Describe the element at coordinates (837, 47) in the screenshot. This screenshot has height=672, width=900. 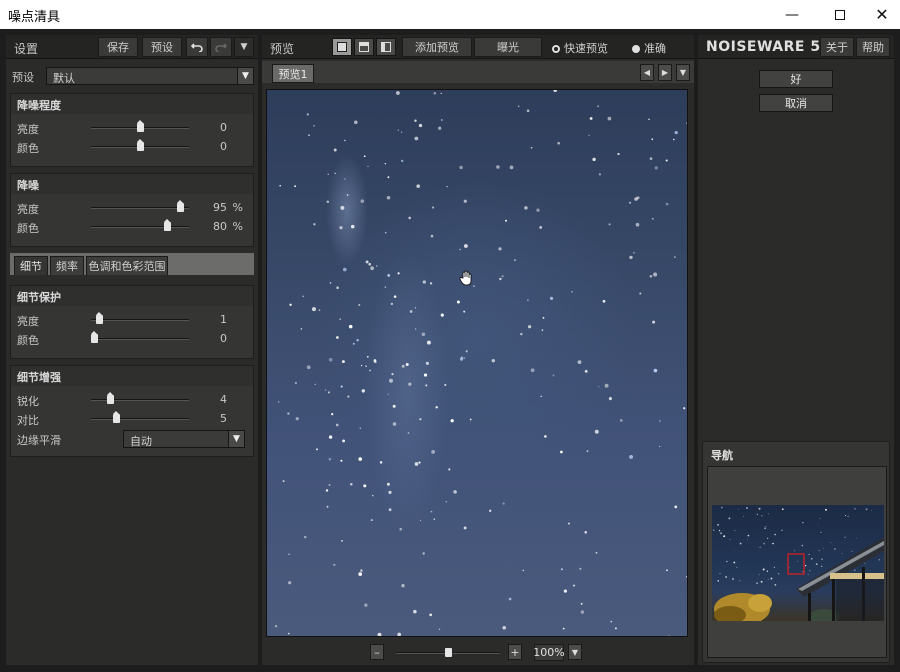
I see `about-button: 关于` at that location.